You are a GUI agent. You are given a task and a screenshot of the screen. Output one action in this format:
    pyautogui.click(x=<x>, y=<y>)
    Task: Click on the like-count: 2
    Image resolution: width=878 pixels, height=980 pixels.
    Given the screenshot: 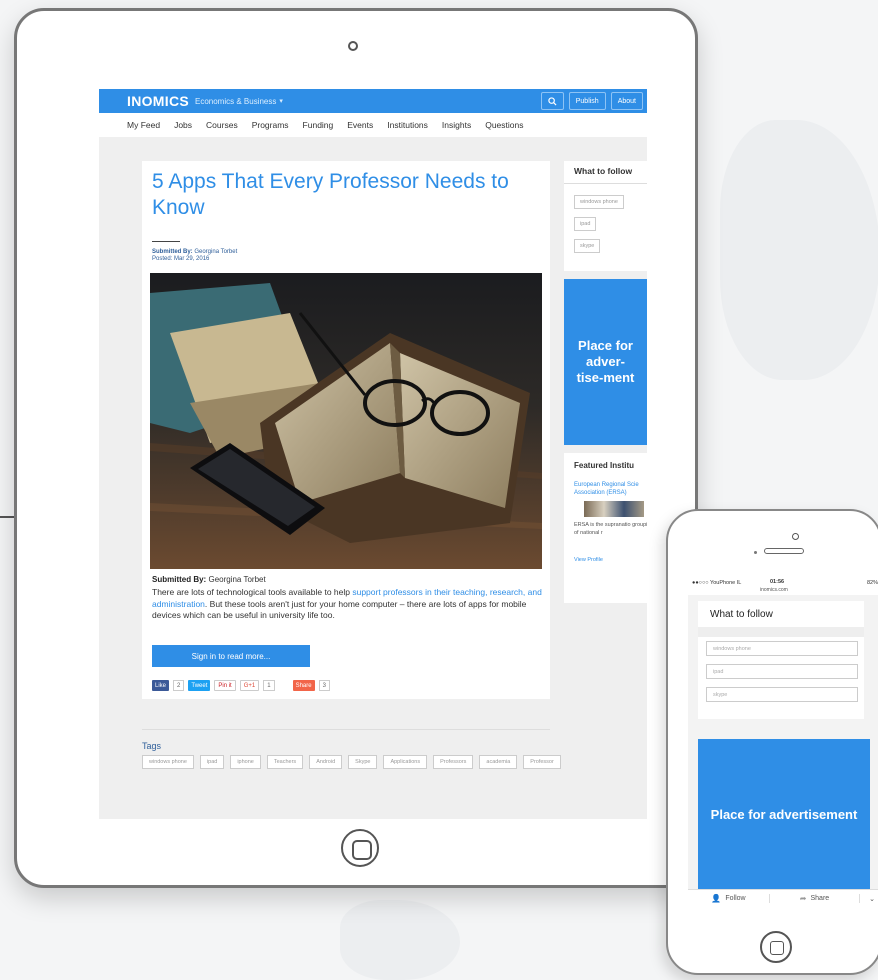 What is the action you would take?
    pyautogui.click(x=179, y=685)
    